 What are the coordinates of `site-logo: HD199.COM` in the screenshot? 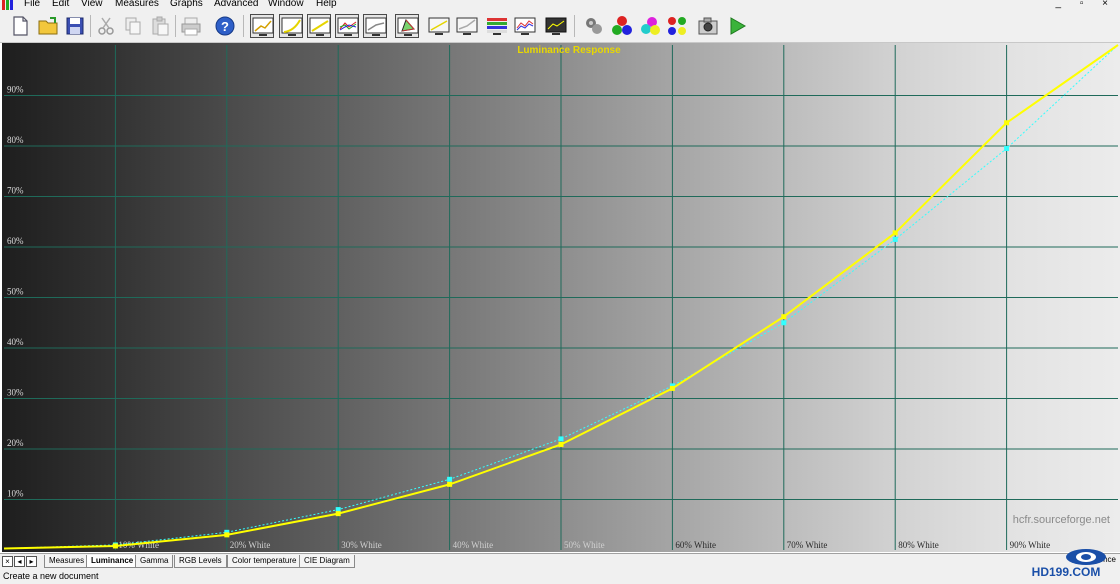 It's located at (1061, 564).